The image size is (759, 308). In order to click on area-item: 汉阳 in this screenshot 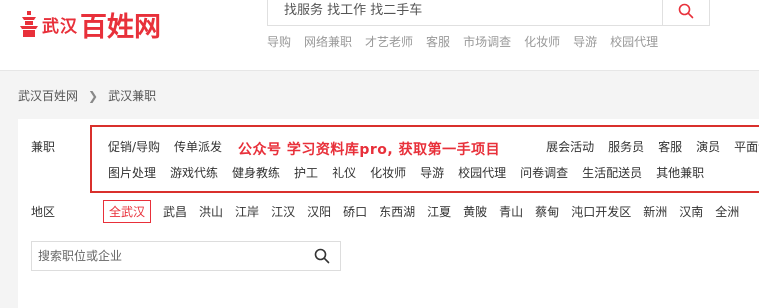, I will do `click(319, 211)`.